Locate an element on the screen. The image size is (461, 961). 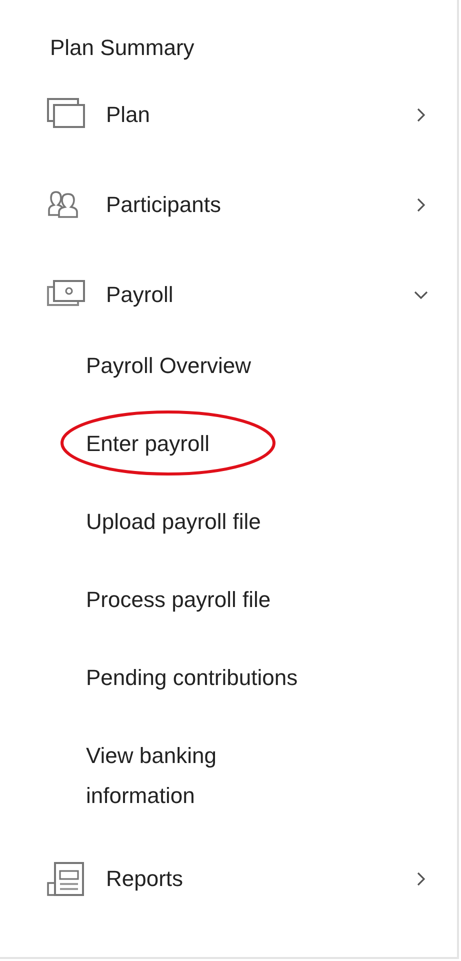
submenu-item: Payroll Overview is located at coordinates (169, 366).